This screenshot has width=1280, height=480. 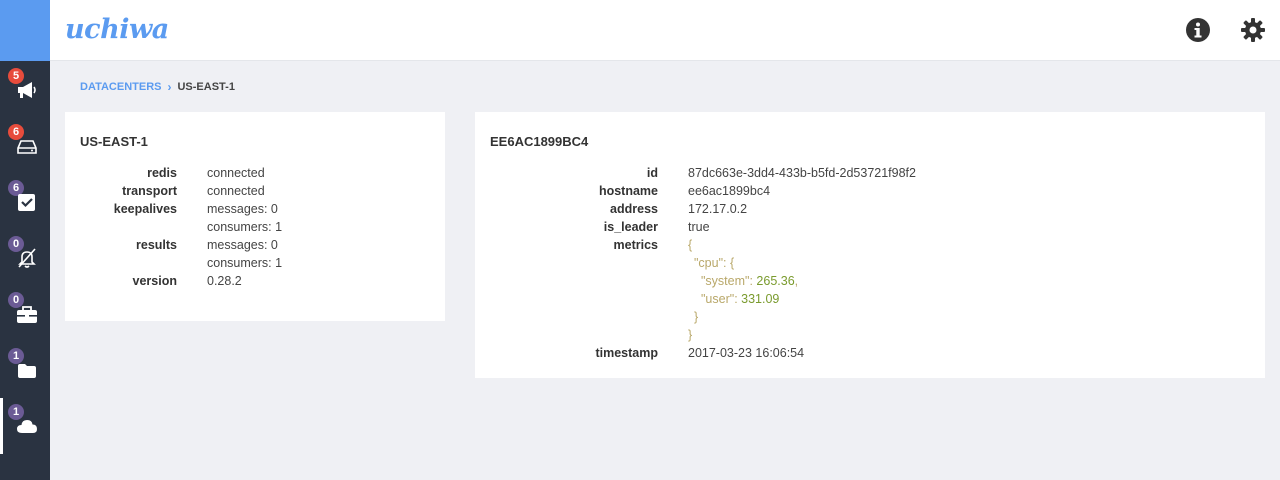 I want to click on info-icon, so click(x=1198, y=30).